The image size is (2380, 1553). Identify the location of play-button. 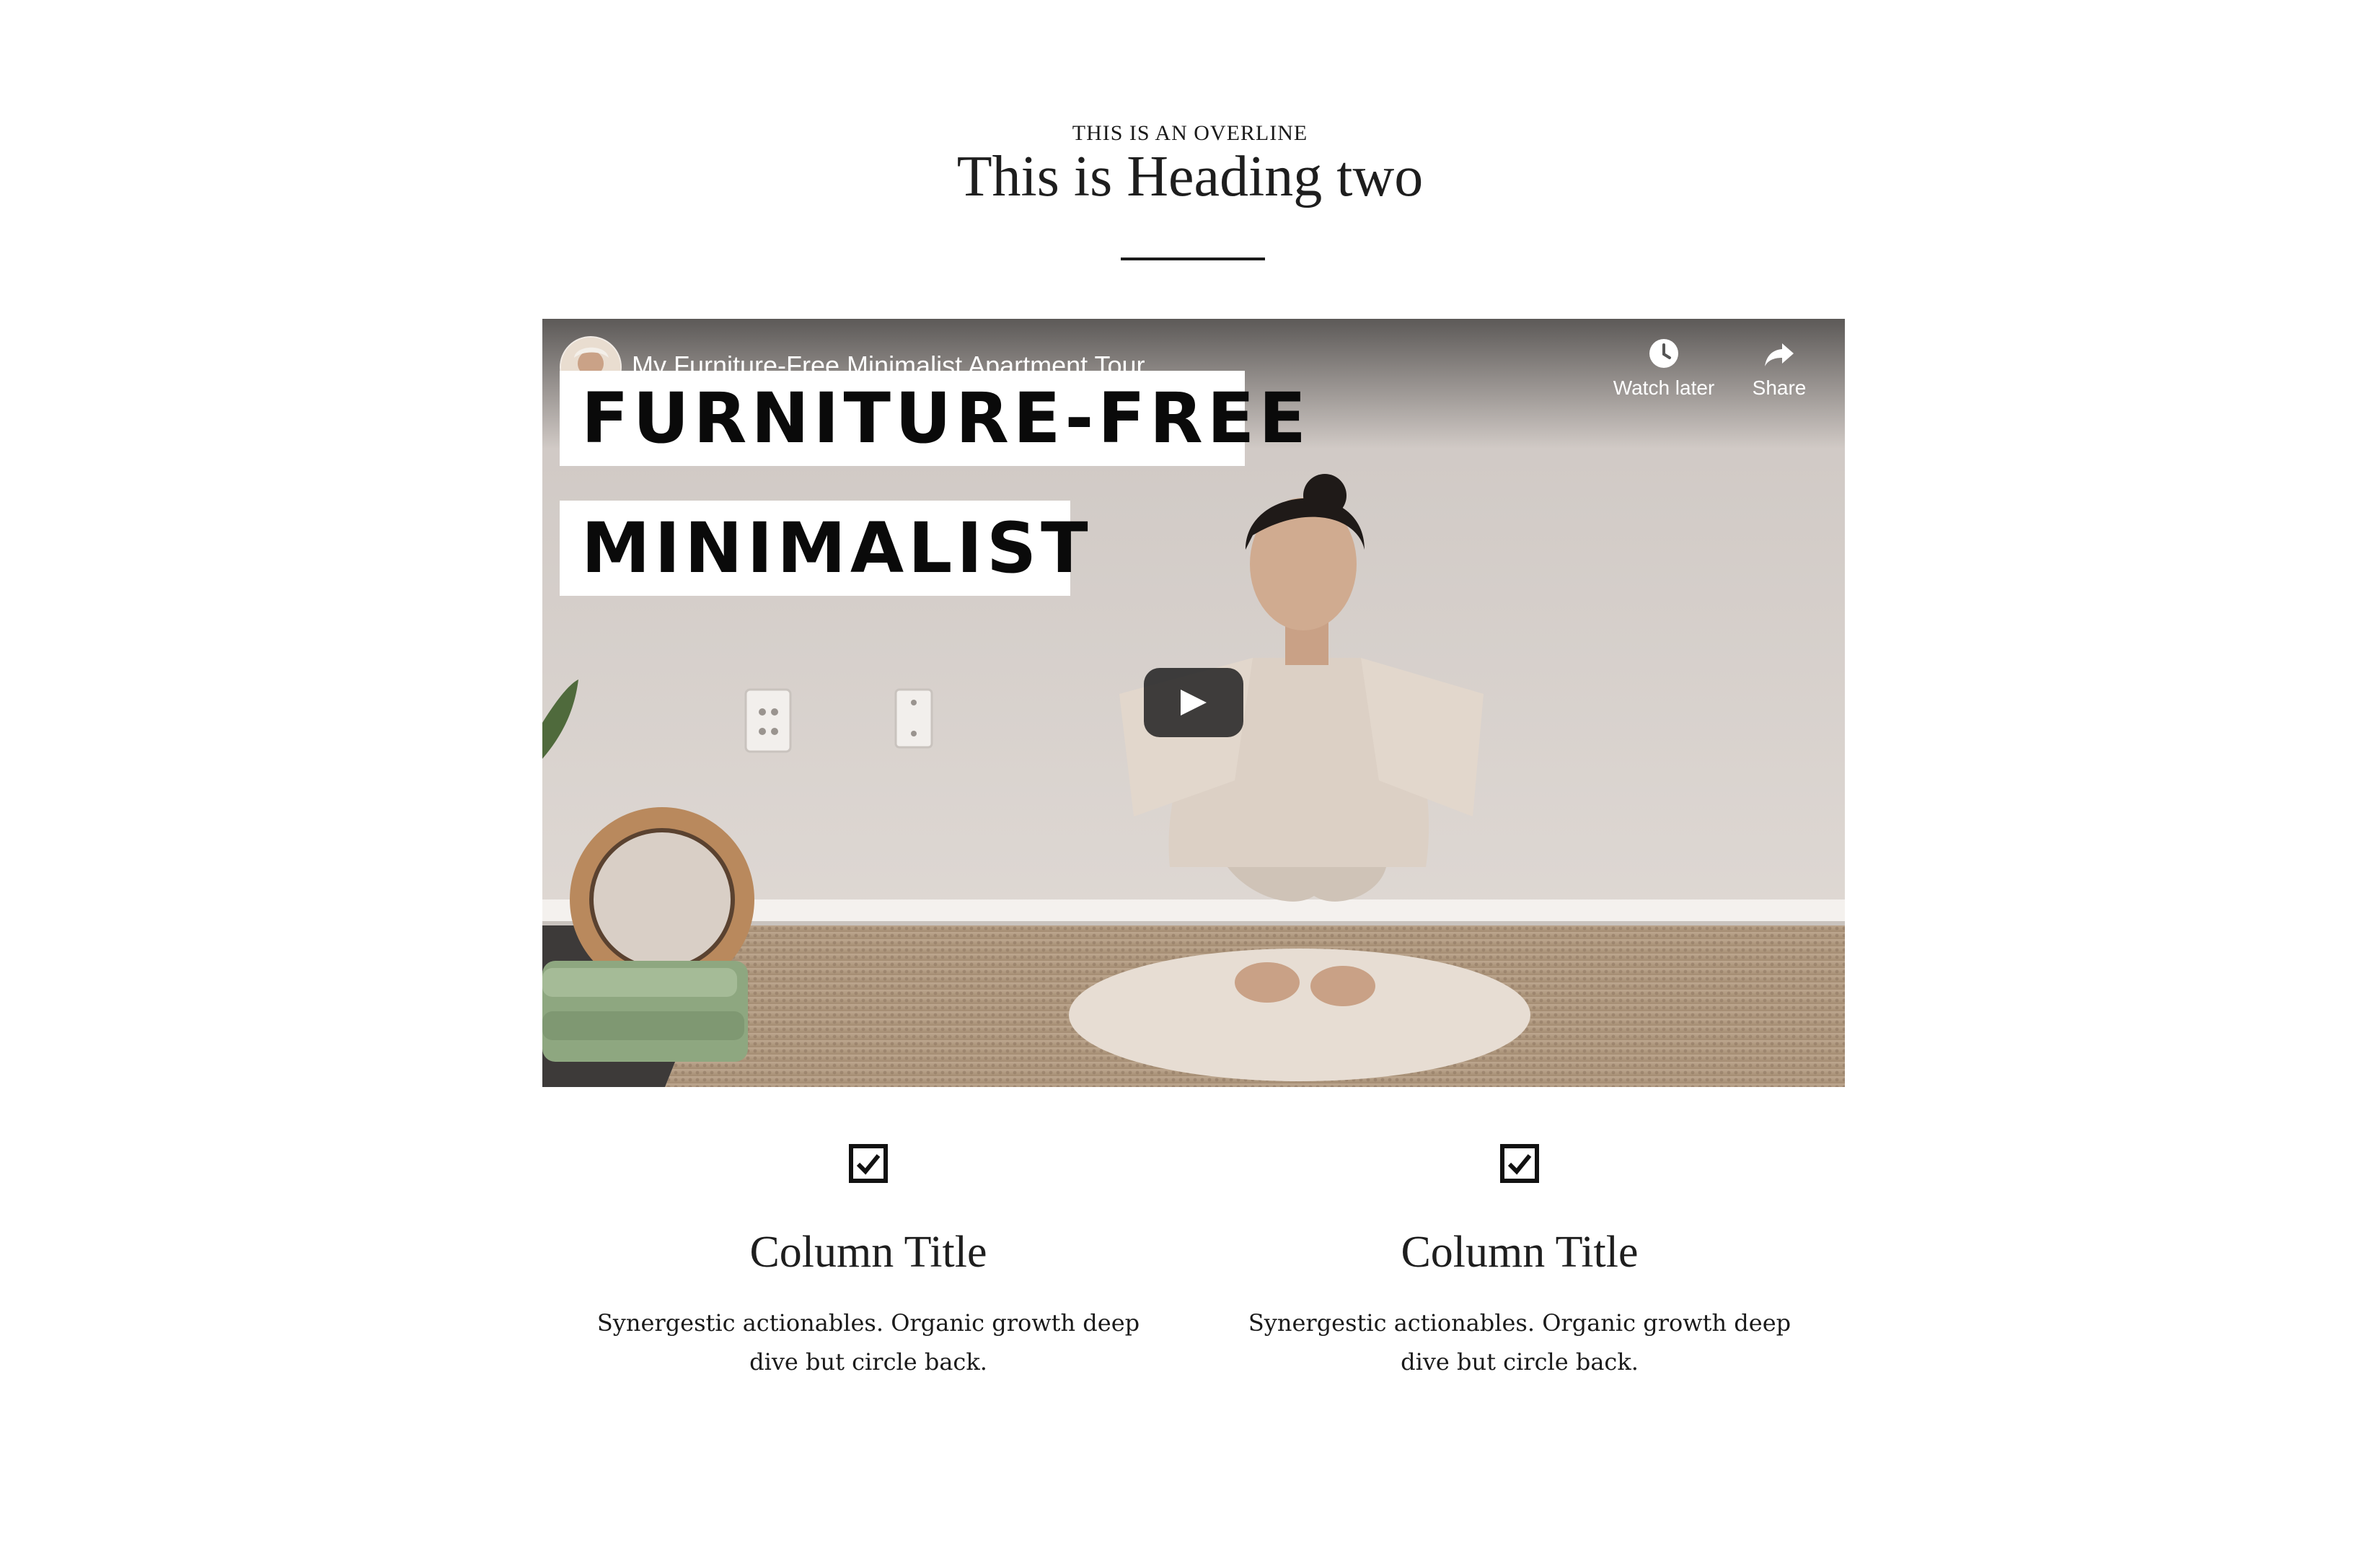
(1193, 702).